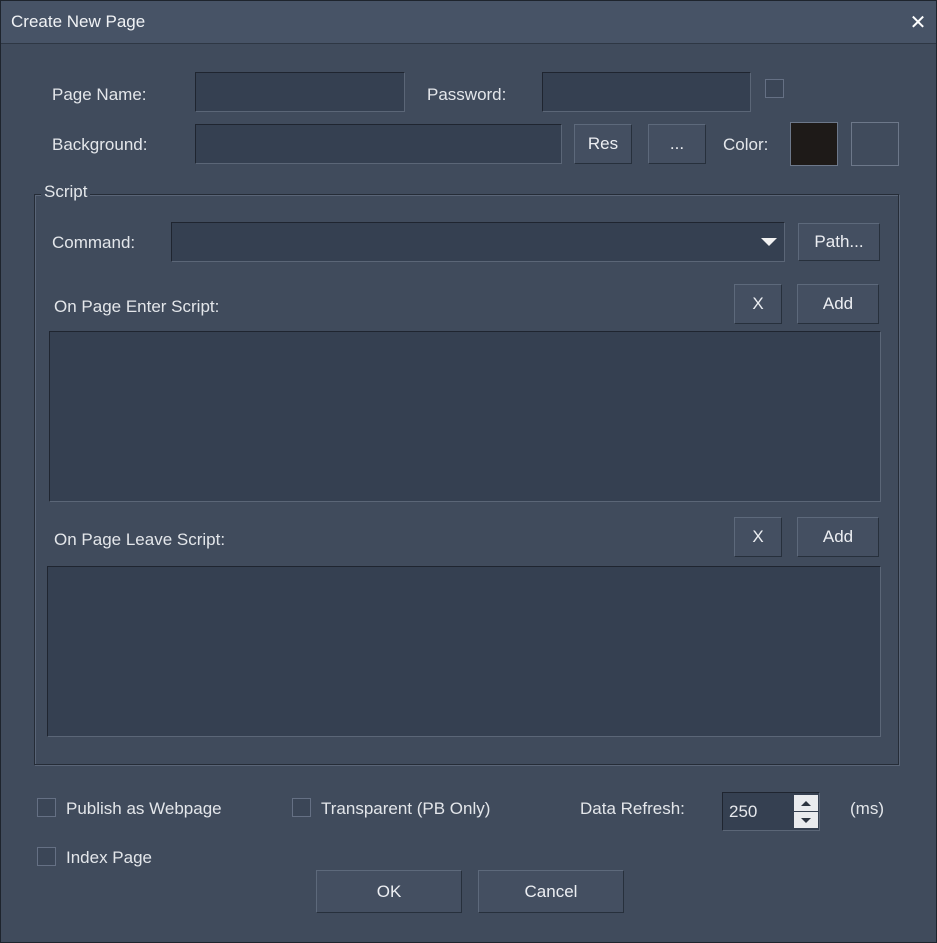 The height and width of the screenshot is (943, 937). What do you see at coordinates (406, 808) in the screenshot?
I see `transparent-label: Transparent (PB Only)` at bounding box center [406, 808].